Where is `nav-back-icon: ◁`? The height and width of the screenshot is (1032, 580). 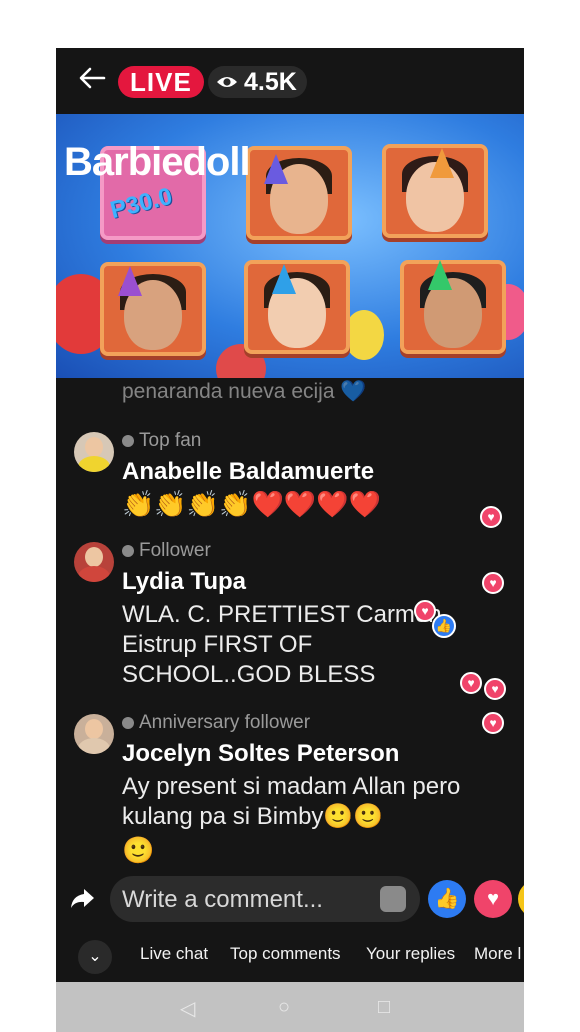 nav-back-icon: ◁ is located at coordinates (187, 1008).